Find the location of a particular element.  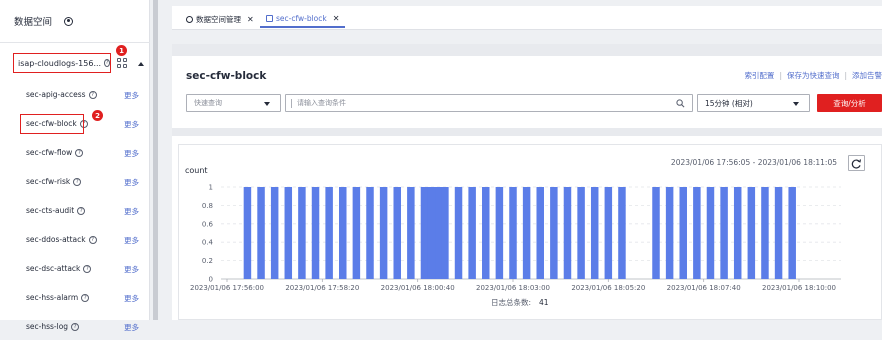

sidebar-item-sec-dsc-attack: sec-dsc-attack? 更多 is located at coordinates (75, 269).